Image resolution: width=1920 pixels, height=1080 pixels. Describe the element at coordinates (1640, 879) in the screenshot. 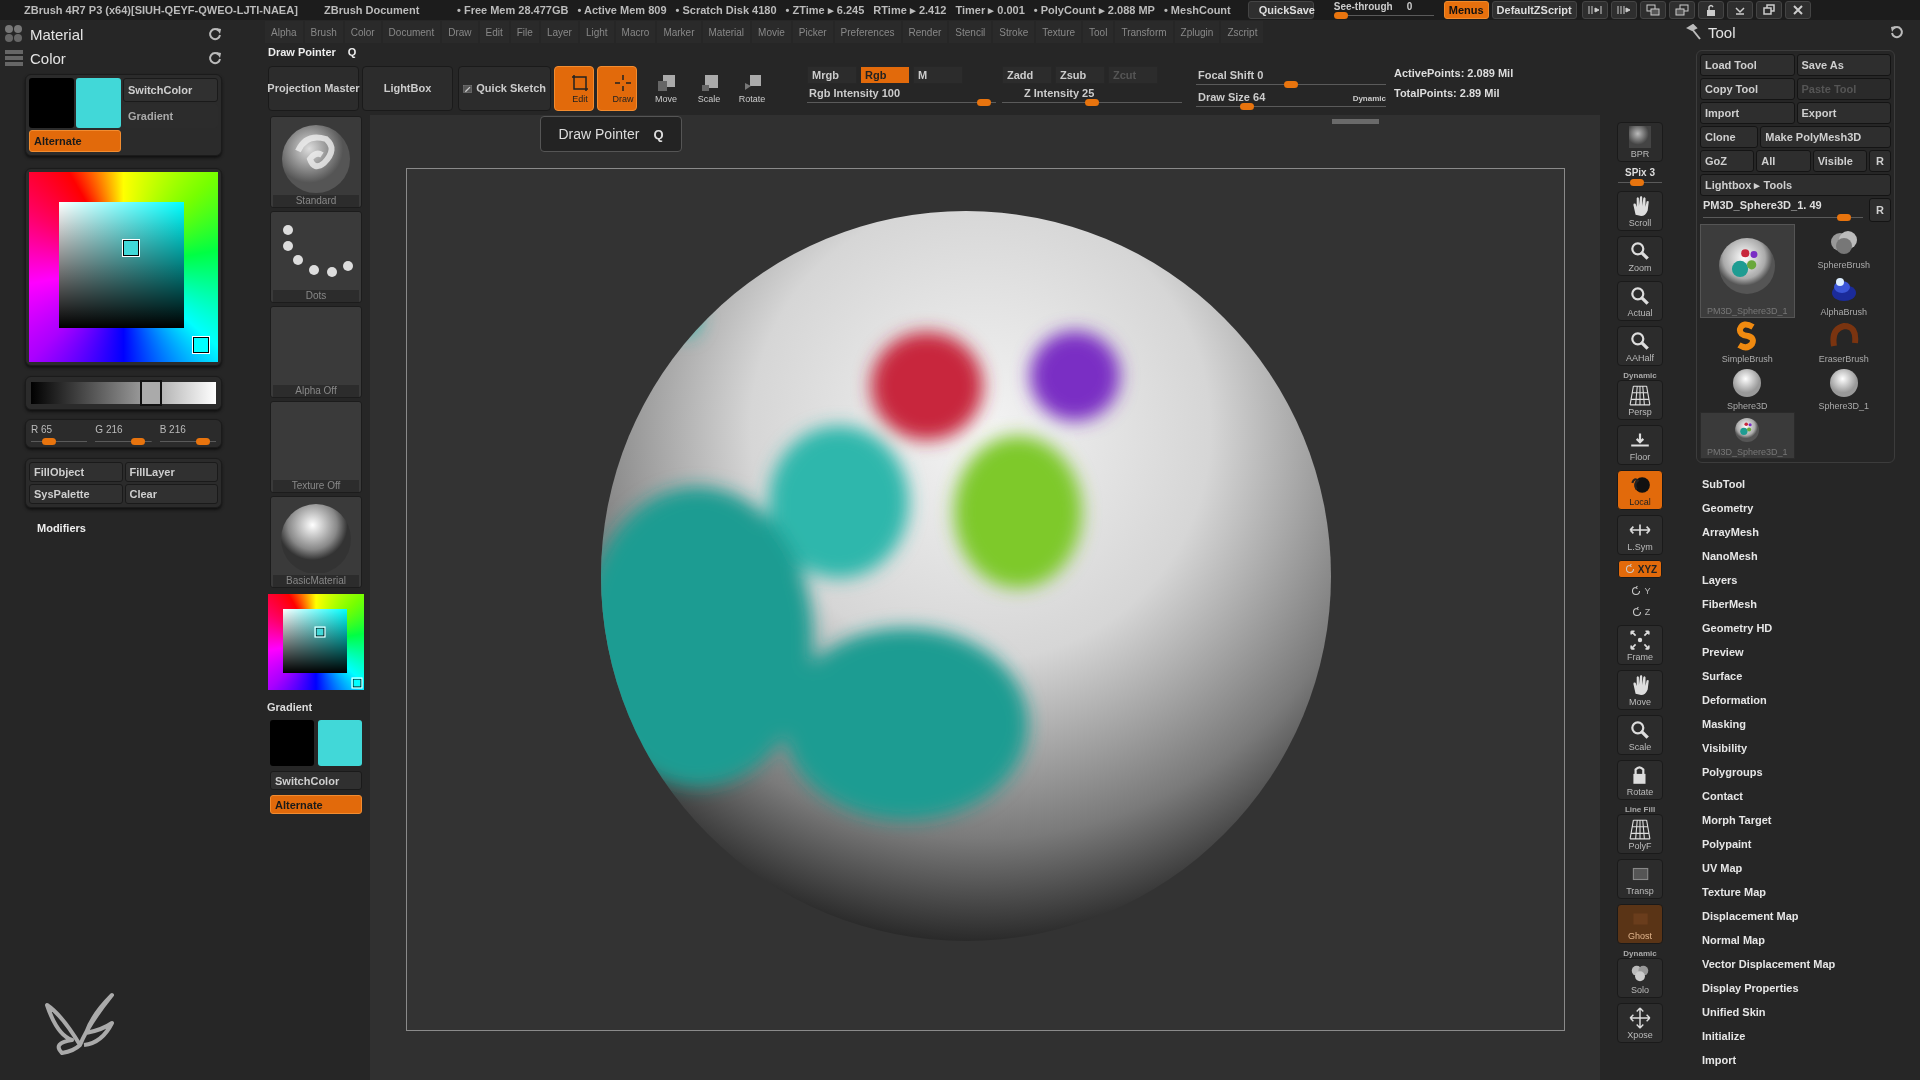

I see `toolbar-button: Transp` at that location.